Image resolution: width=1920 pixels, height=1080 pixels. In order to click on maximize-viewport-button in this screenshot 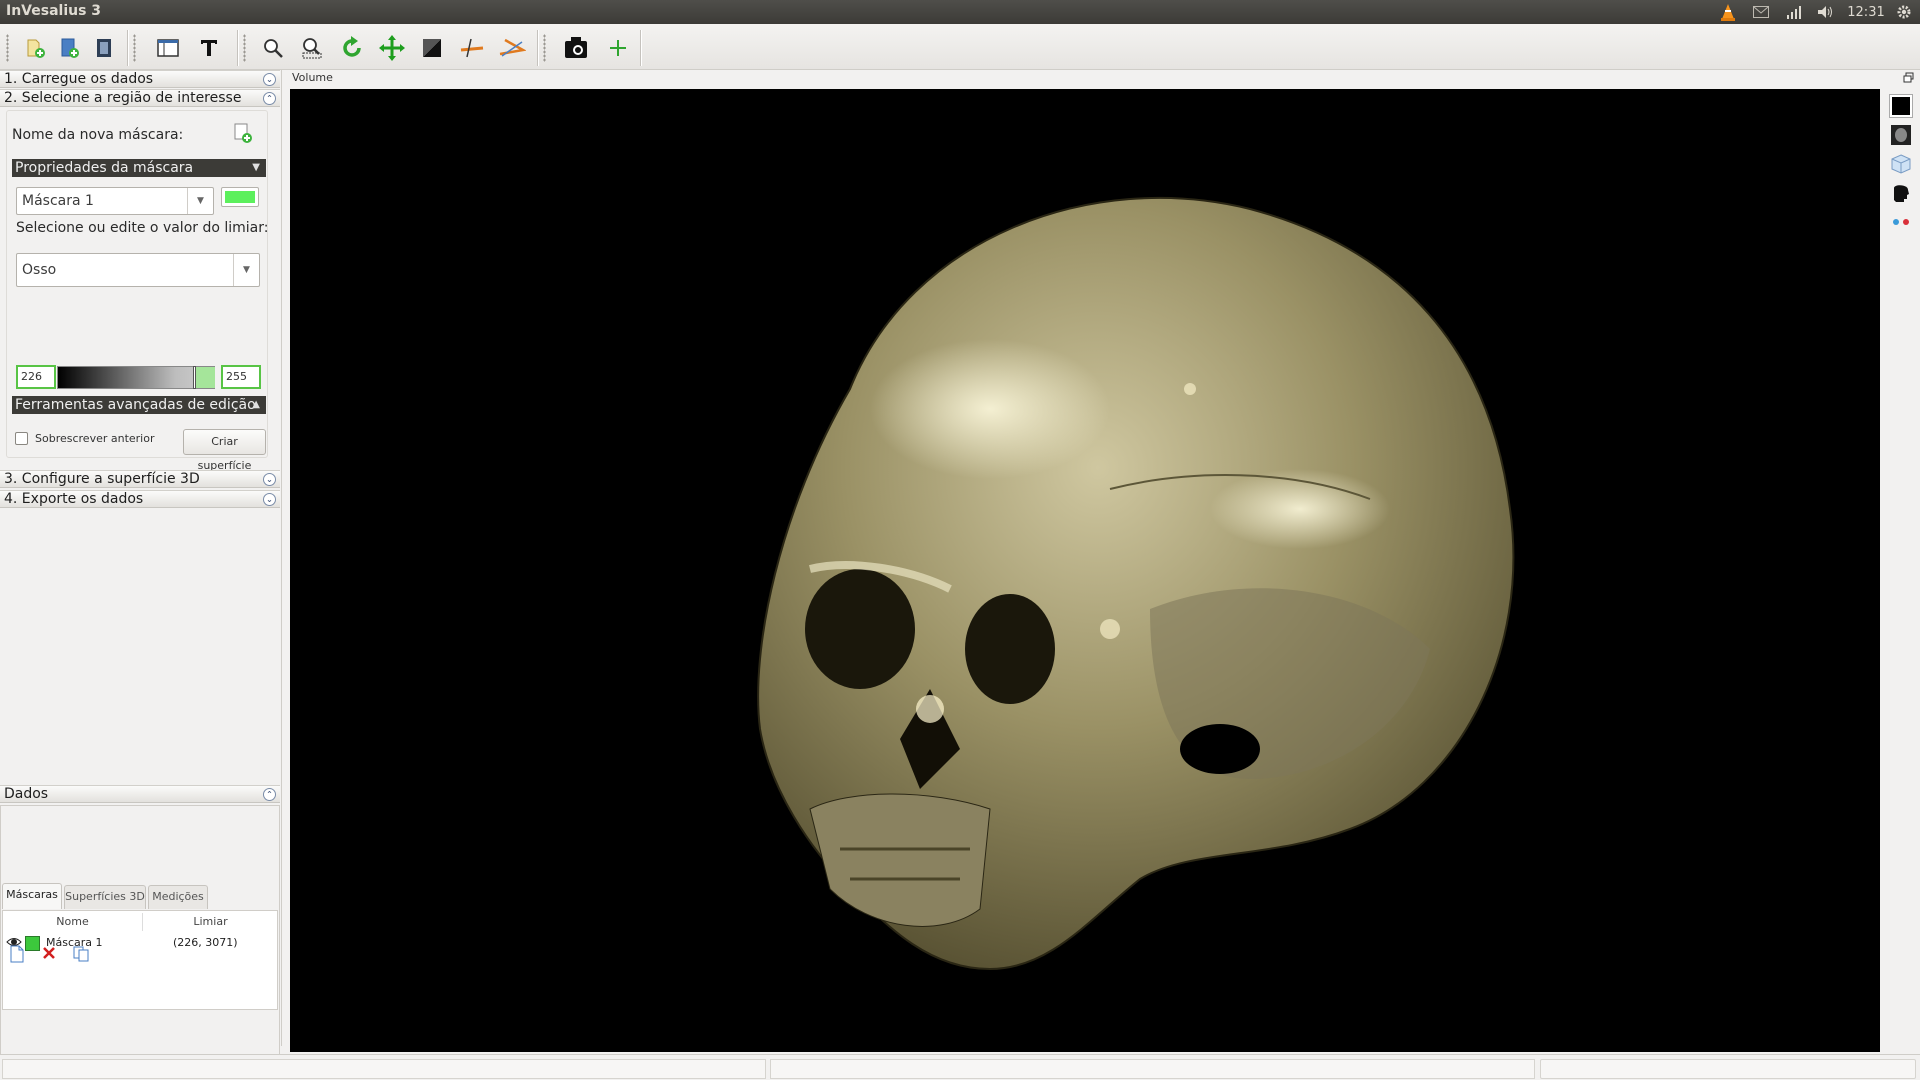, I will do `click(1909, 78)`.